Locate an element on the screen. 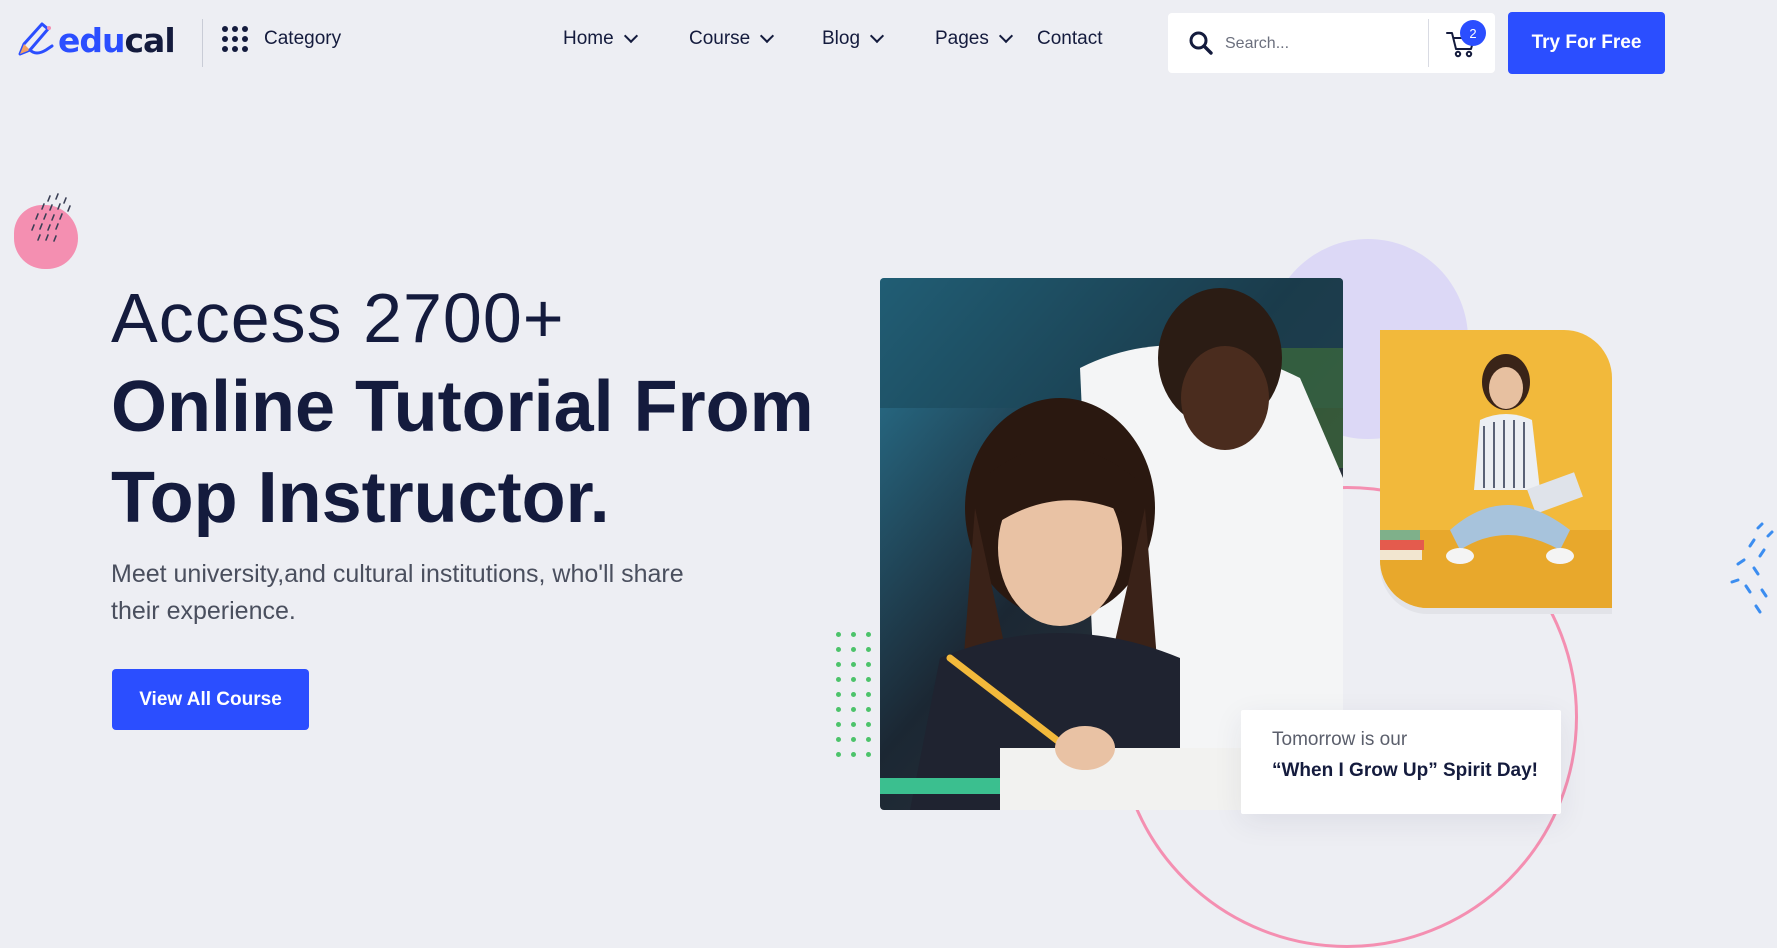 This screenshot has height=948, width=1777. search-box: 2 is located at coordinates (1331, 43).